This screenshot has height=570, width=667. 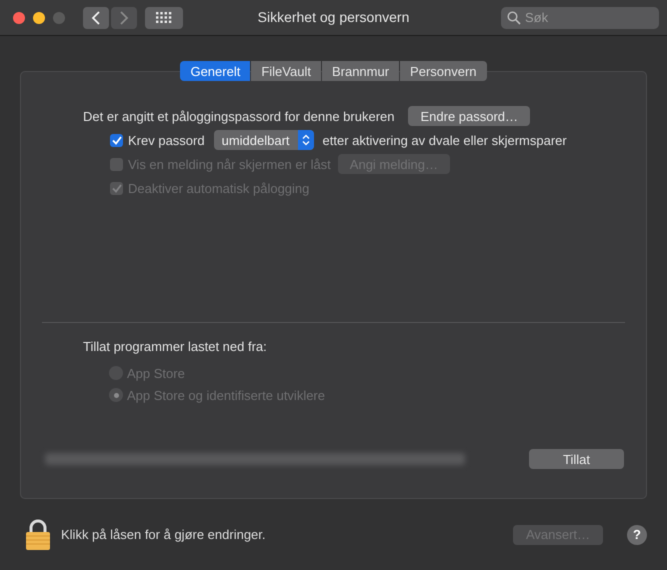 I want to click on lock-hint-text: Klikk på låsen for å gjøre endringer., so click(x=163, y=534).